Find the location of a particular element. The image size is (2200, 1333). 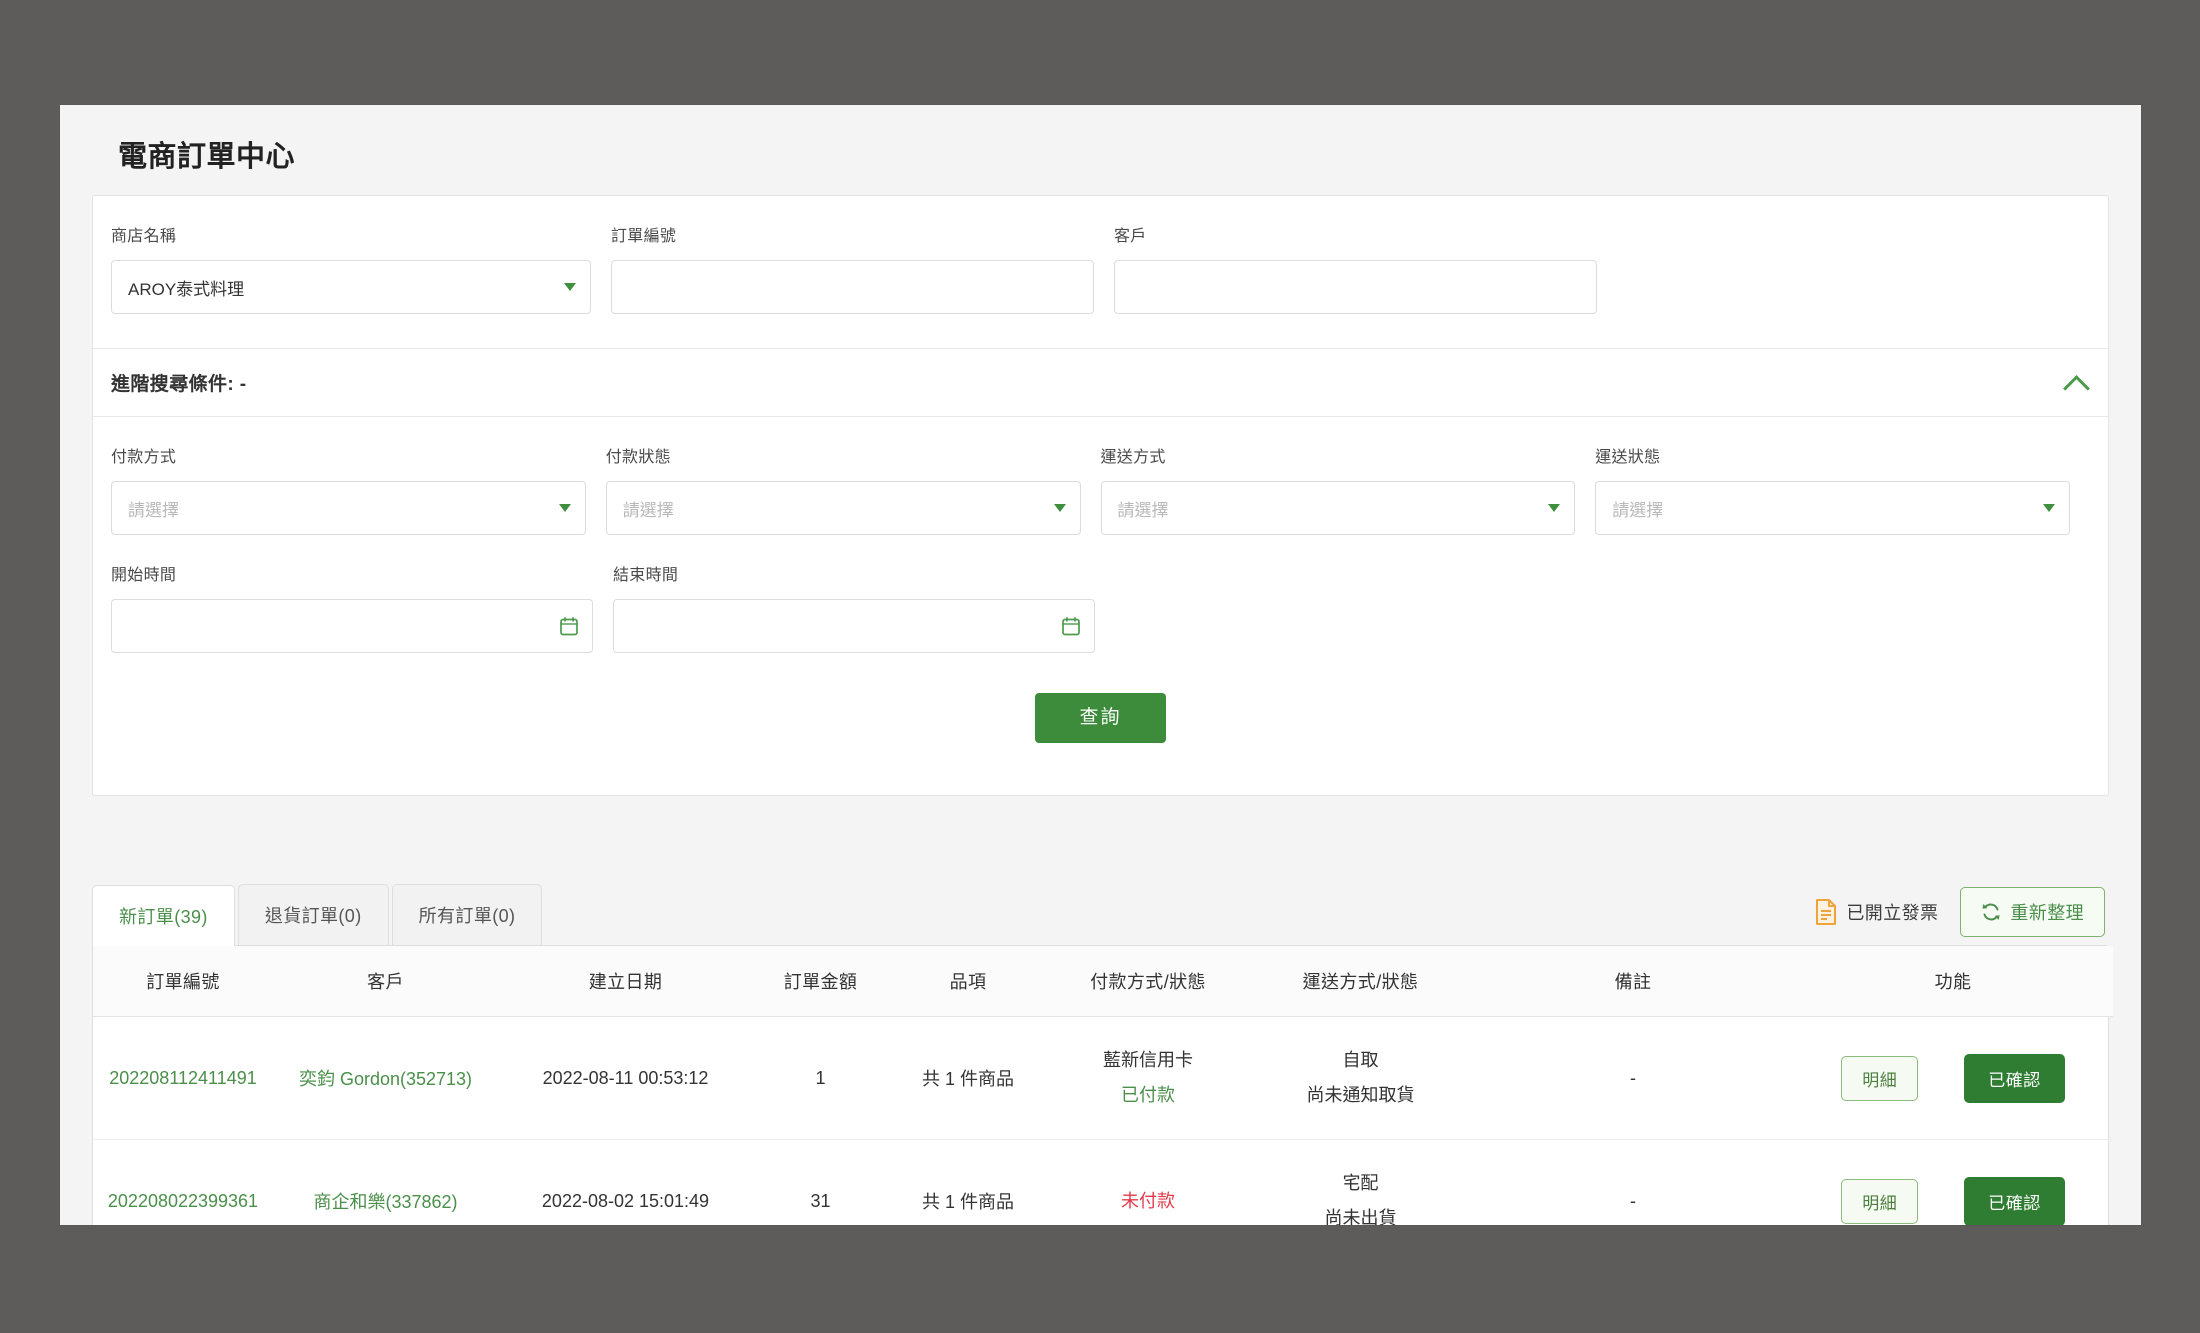

orders-tabs-row: 新訂單(39) 退貨訂單(0) 所有訂單(0) 已開立發票 重新整理 is located at coordinates (1100, 915).